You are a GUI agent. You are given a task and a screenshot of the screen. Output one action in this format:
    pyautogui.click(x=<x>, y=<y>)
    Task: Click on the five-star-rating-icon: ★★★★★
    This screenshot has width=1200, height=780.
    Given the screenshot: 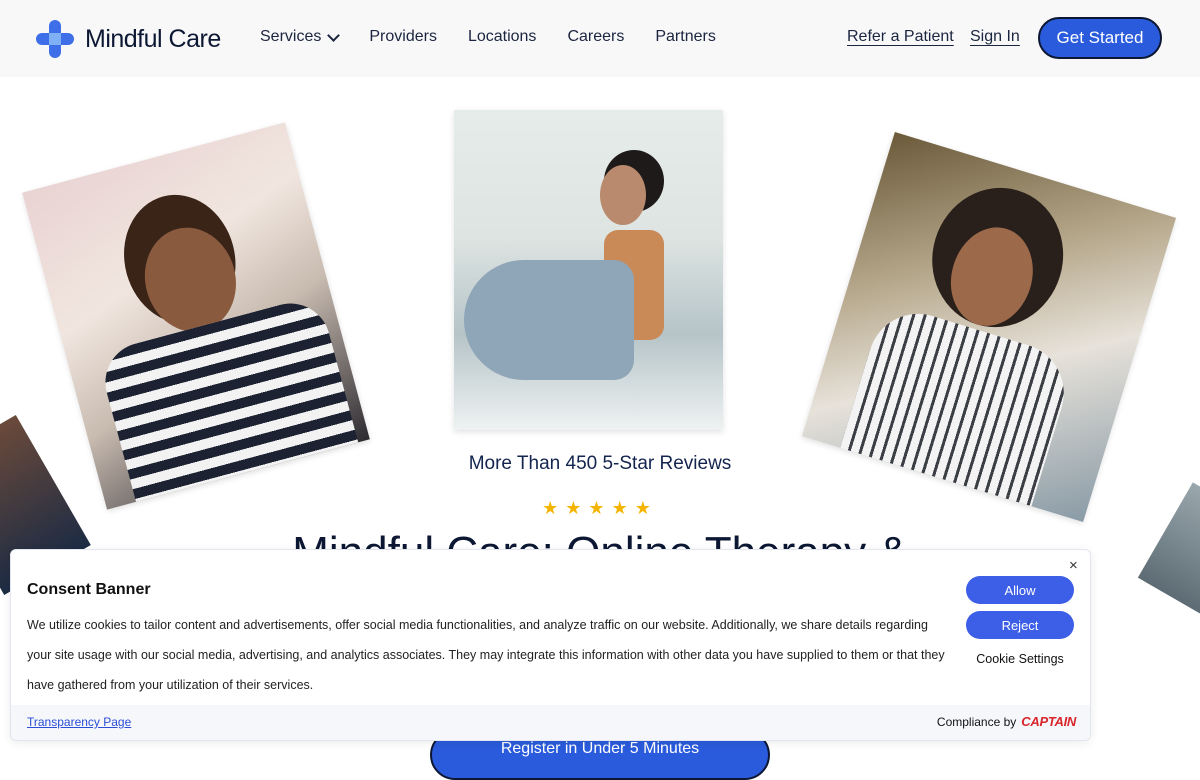 What is the action you would take?
    pyautogui.click(x=600, y=508)
    